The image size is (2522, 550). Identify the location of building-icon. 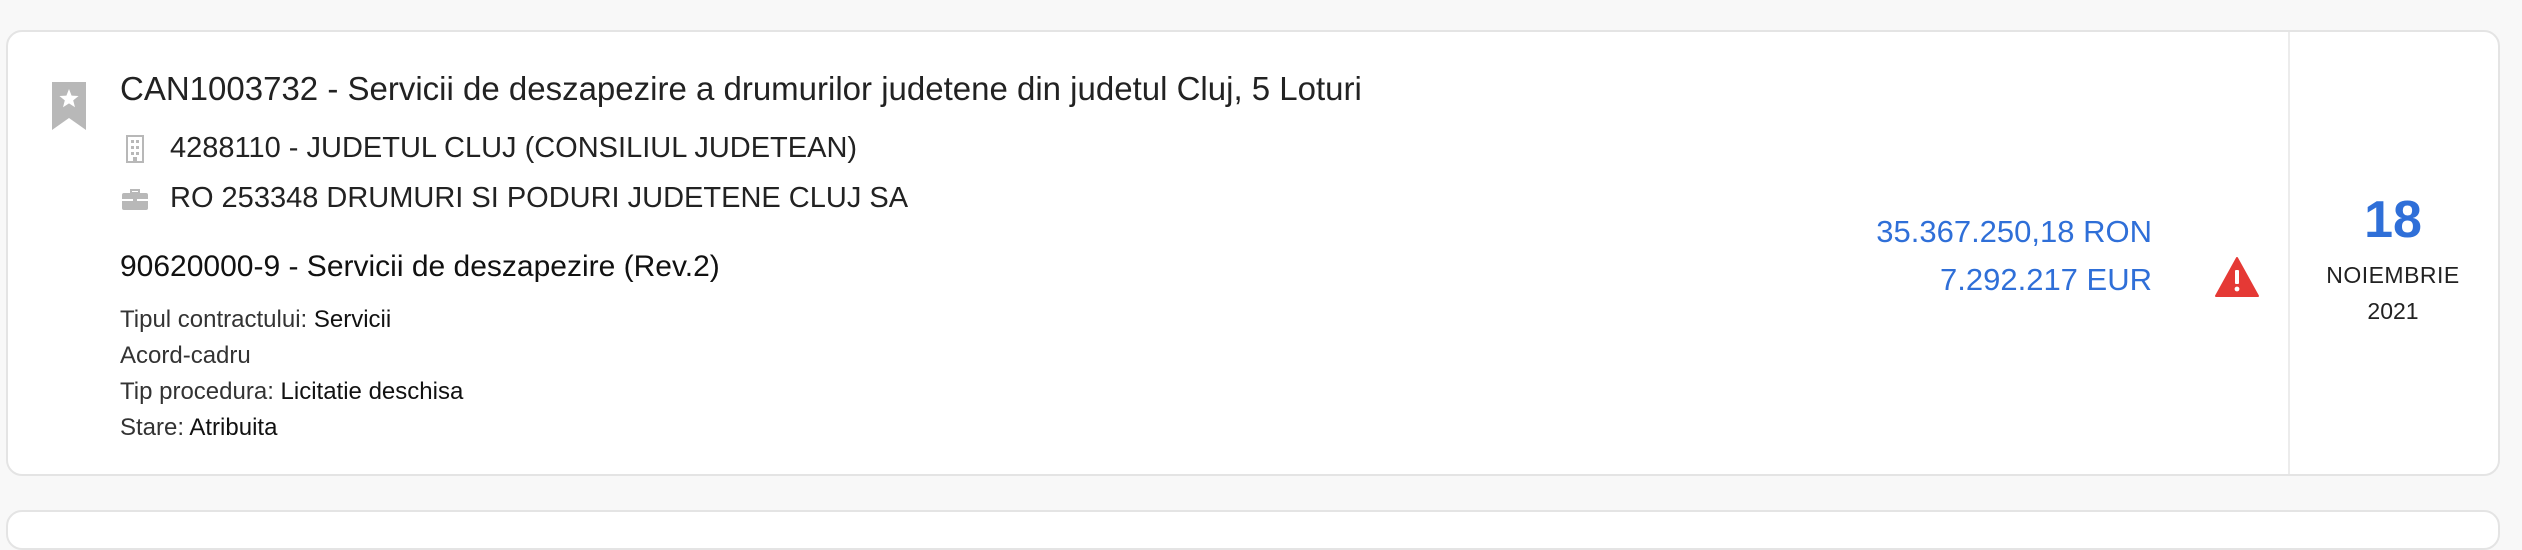
(135, 148).